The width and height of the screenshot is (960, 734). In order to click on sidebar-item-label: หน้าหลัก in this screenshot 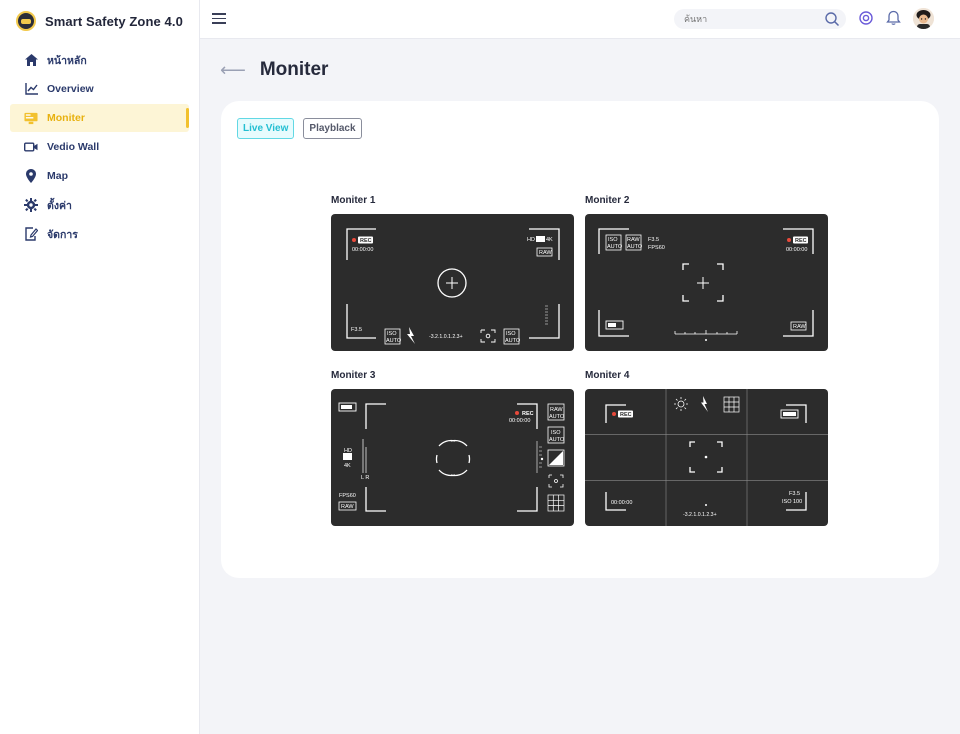, I will do `click(67, 60)`.